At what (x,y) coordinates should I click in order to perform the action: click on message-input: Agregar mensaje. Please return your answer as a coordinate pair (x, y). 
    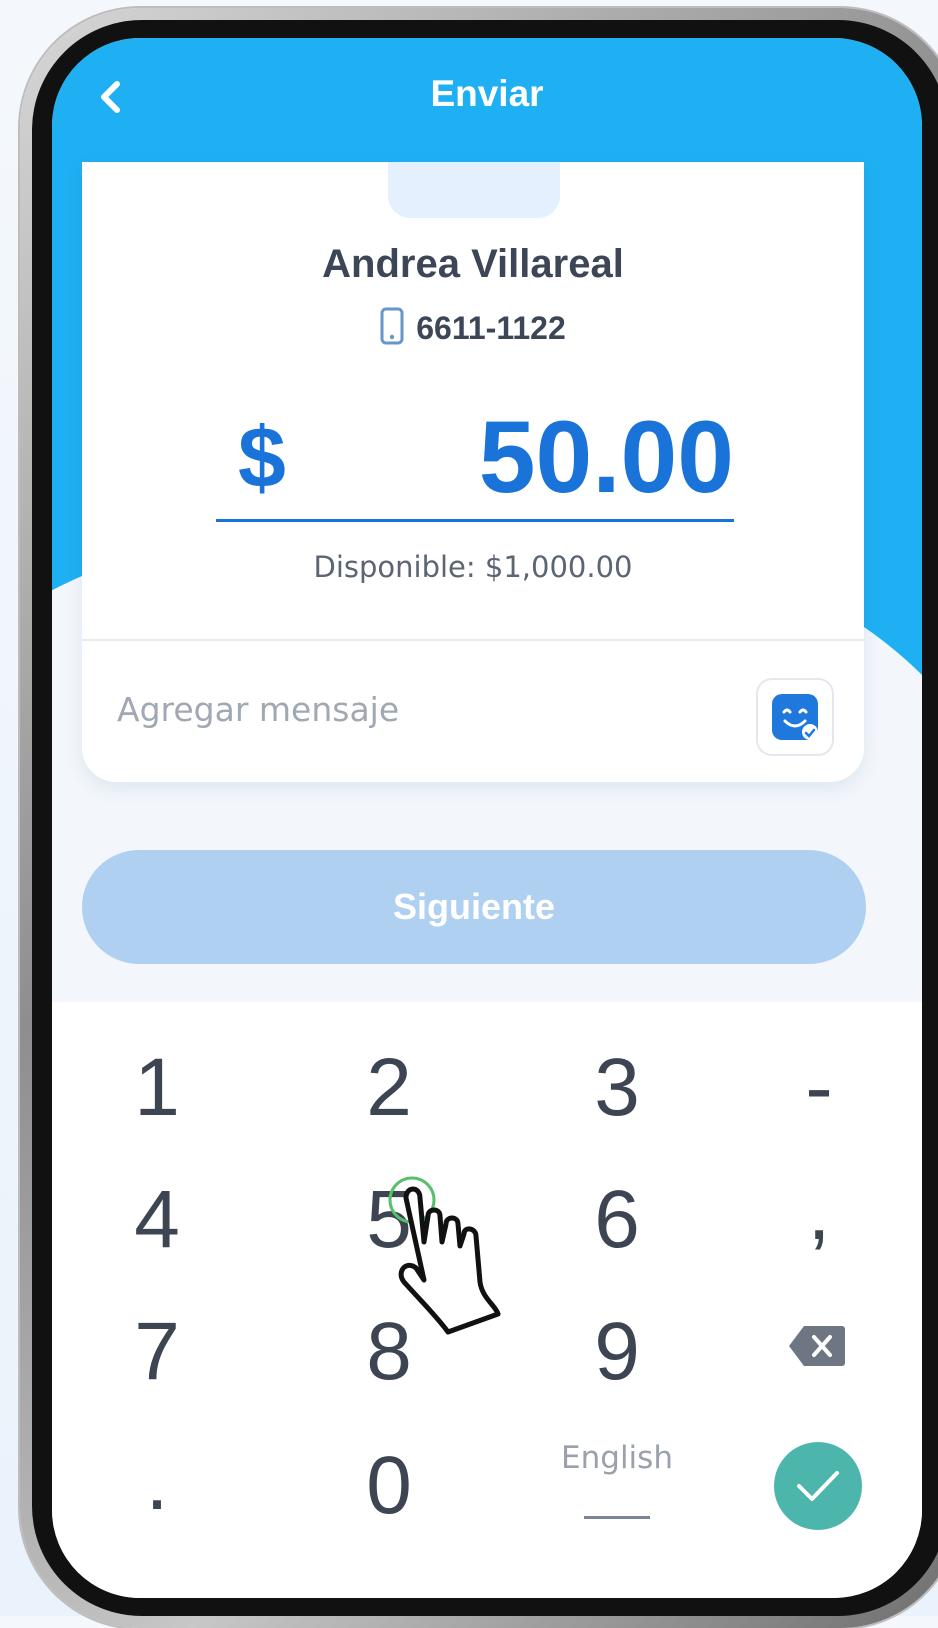
    Looking at the image, I should click on (258, 709).